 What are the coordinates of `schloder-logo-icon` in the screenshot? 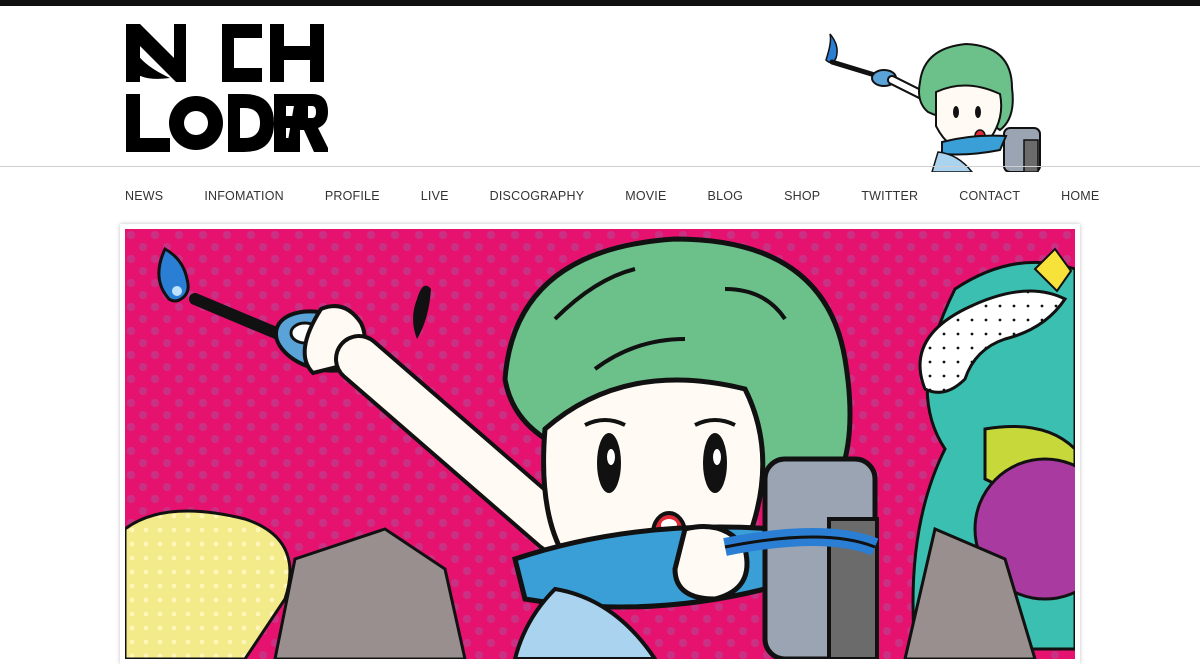 It's located at (228, 88).